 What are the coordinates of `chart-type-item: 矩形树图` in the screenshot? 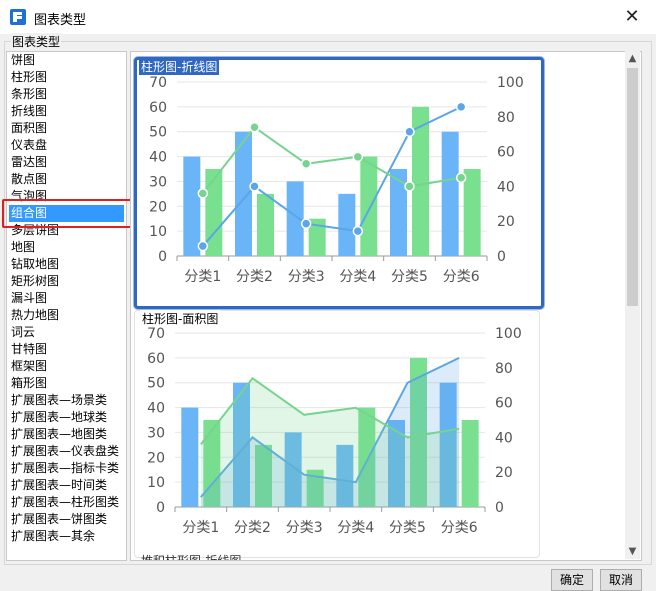 It's located at (35, 281).